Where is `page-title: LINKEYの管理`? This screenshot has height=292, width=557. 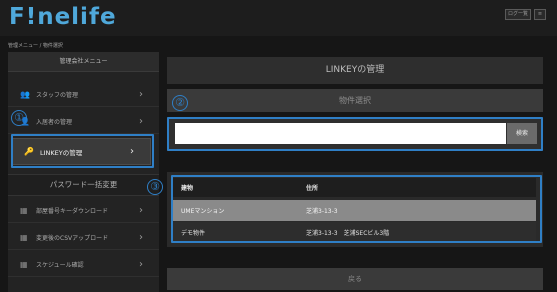 page-title: LINKEYの管理 is located at coordinates (355, 70).